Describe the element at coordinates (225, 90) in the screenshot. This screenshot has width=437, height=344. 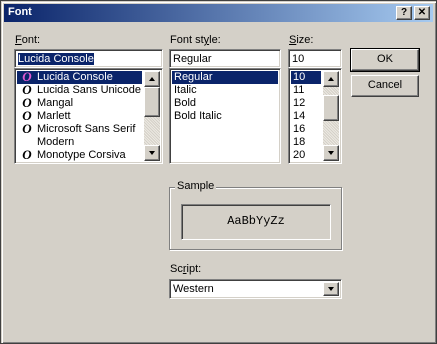
I see `list-item: Italic` at that location.